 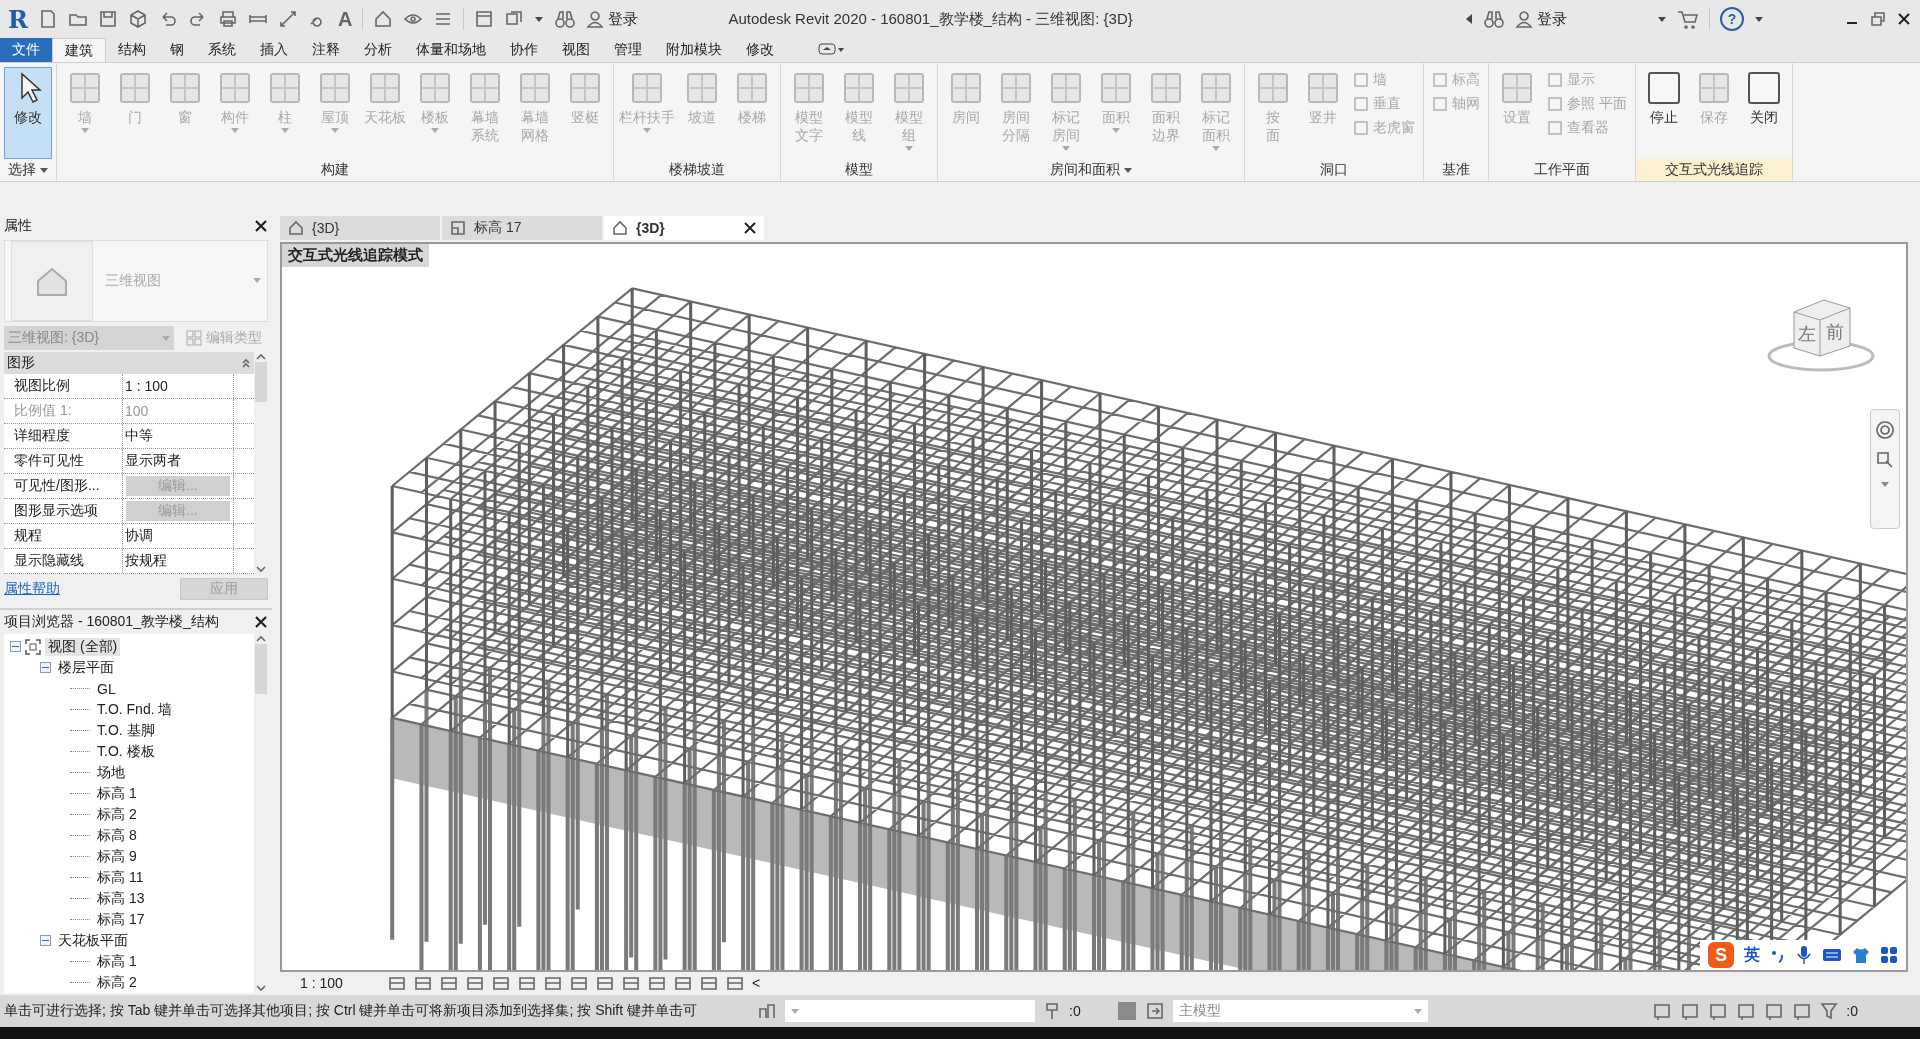 I want to click on property-value: 1 : 100, so click(x=178, y=386).